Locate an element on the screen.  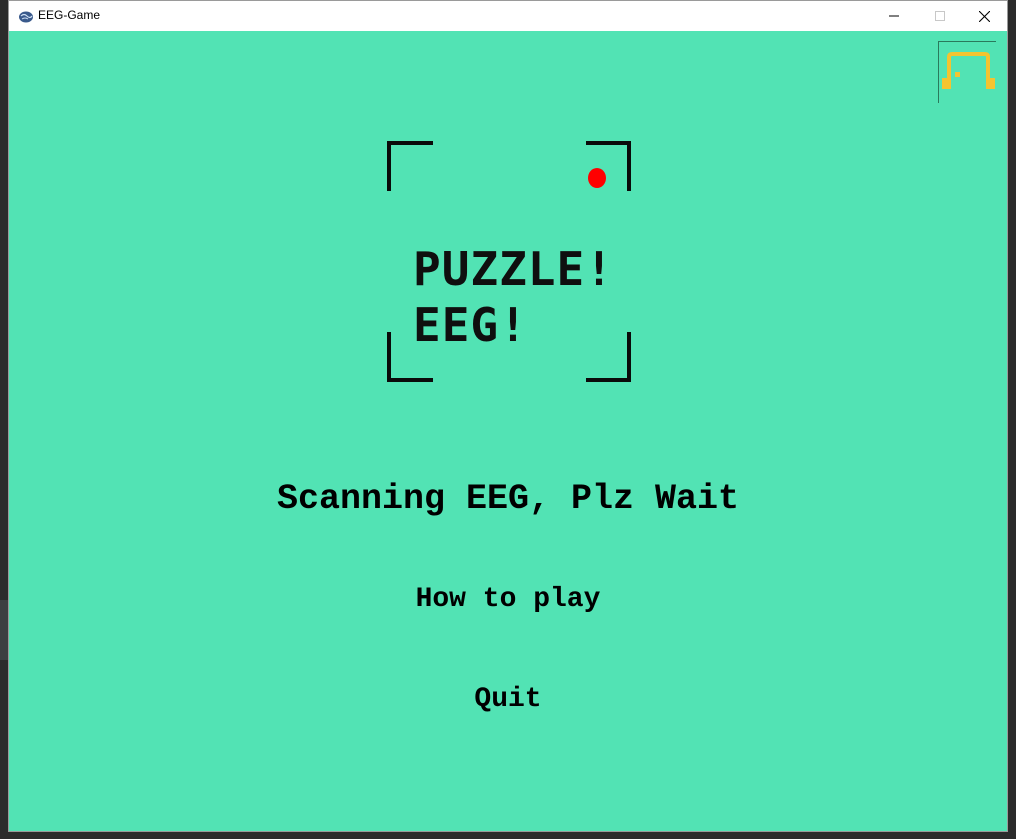
quit-button: Quit is located at coordinates (508, 699).